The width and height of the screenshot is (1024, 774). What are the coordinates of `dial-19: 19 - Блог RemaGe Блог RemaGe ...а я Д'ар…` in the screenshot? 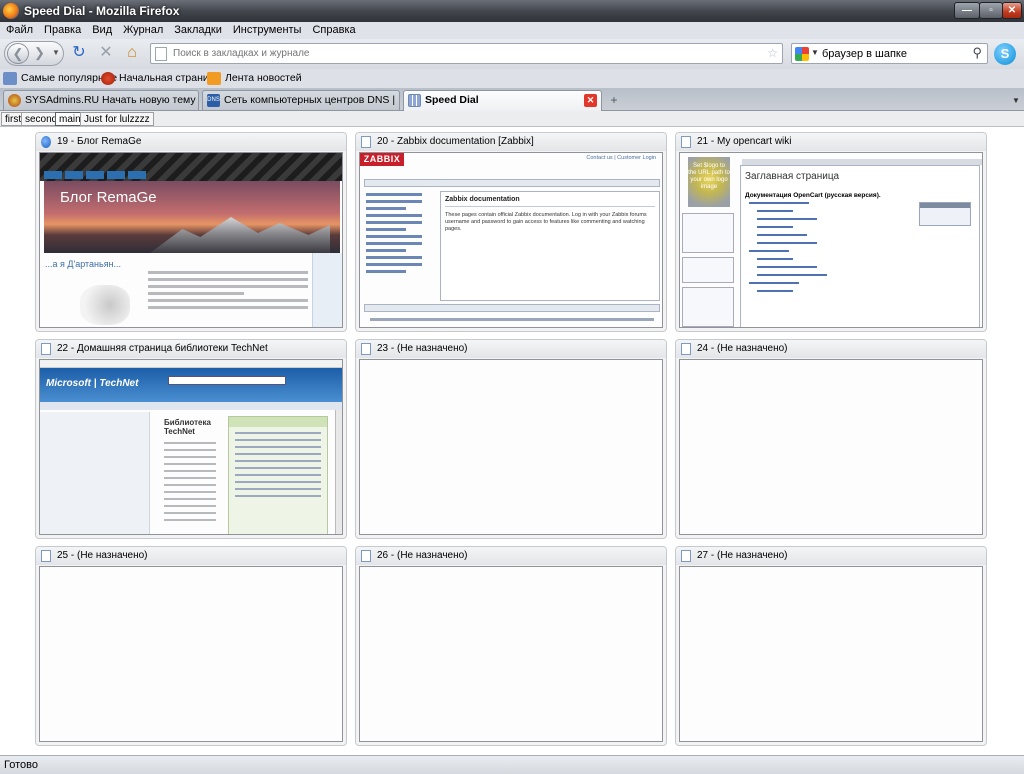 It's located at (191, 232).